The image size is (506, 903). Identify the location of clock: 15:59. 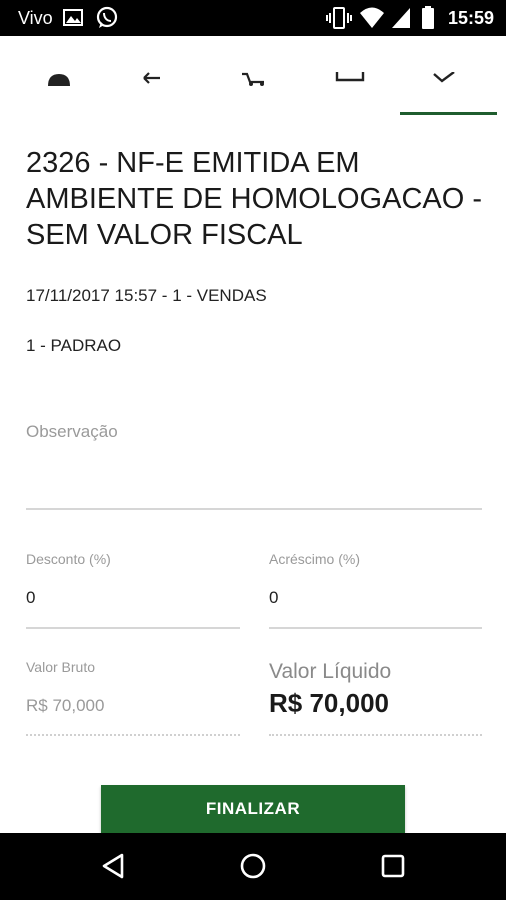
(470, 18).